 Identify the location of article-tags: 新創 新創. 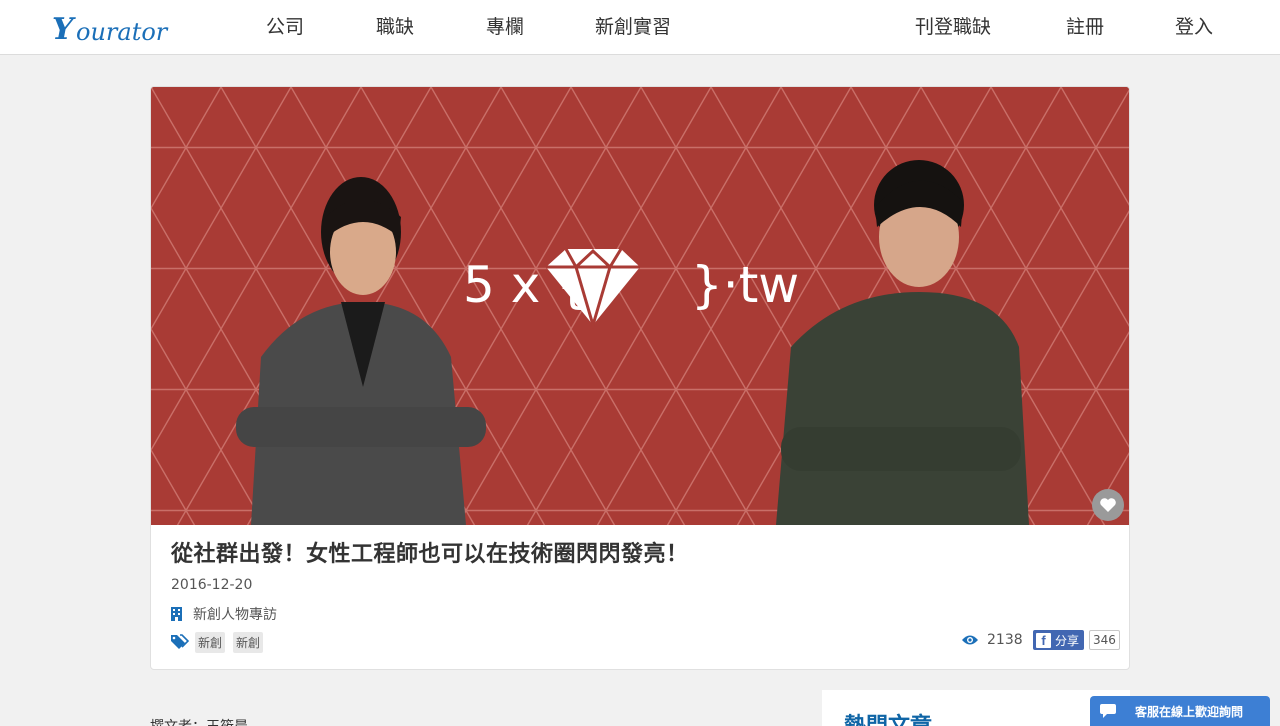
(221, 642).